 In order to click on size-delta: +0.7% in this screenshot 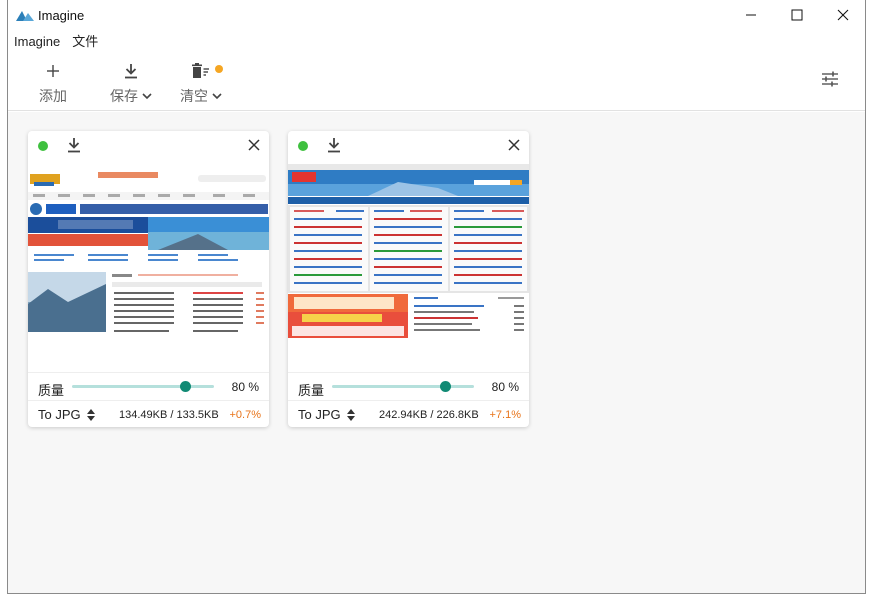, I will do `click(245, 415)`.